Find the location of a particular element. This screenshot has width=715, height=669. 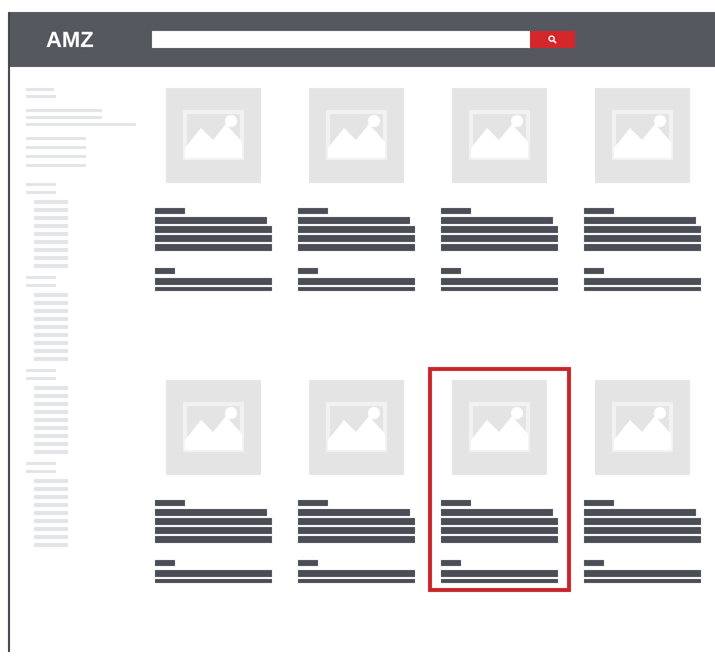

search-field is located at coordinates (341, 39).